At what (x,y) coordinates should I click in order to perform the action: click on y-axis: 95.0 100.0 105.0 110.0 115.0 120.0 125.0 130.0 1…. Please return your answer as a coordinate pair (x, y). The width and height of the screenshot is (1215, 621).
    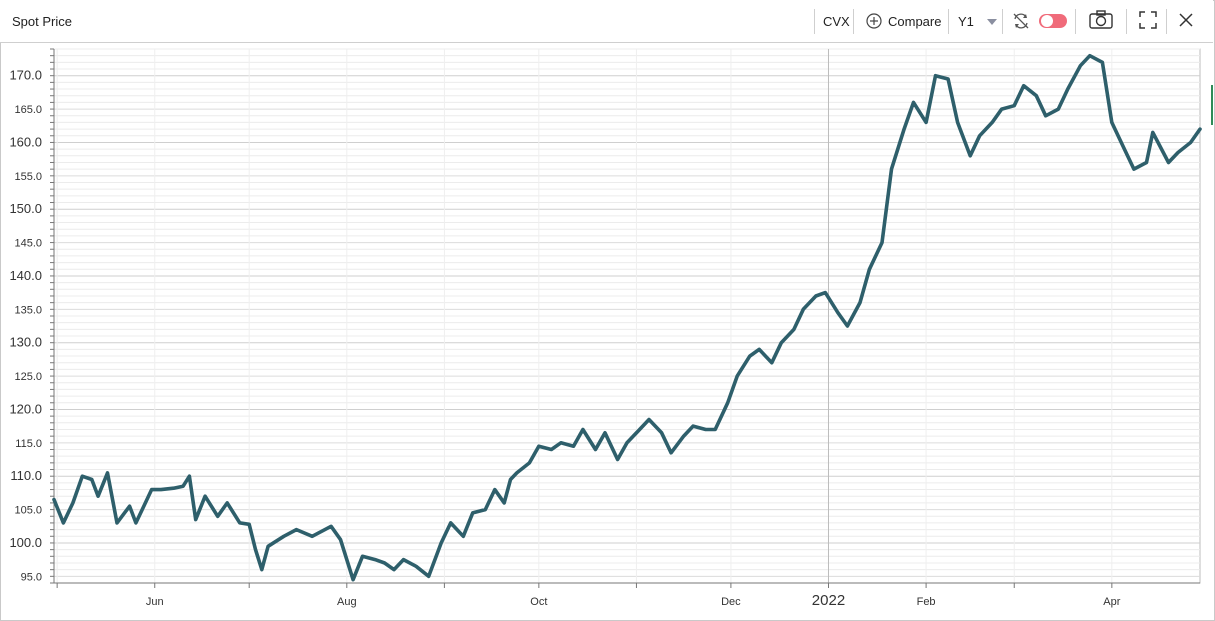
    Looking at the image, I should click on (32, 316).